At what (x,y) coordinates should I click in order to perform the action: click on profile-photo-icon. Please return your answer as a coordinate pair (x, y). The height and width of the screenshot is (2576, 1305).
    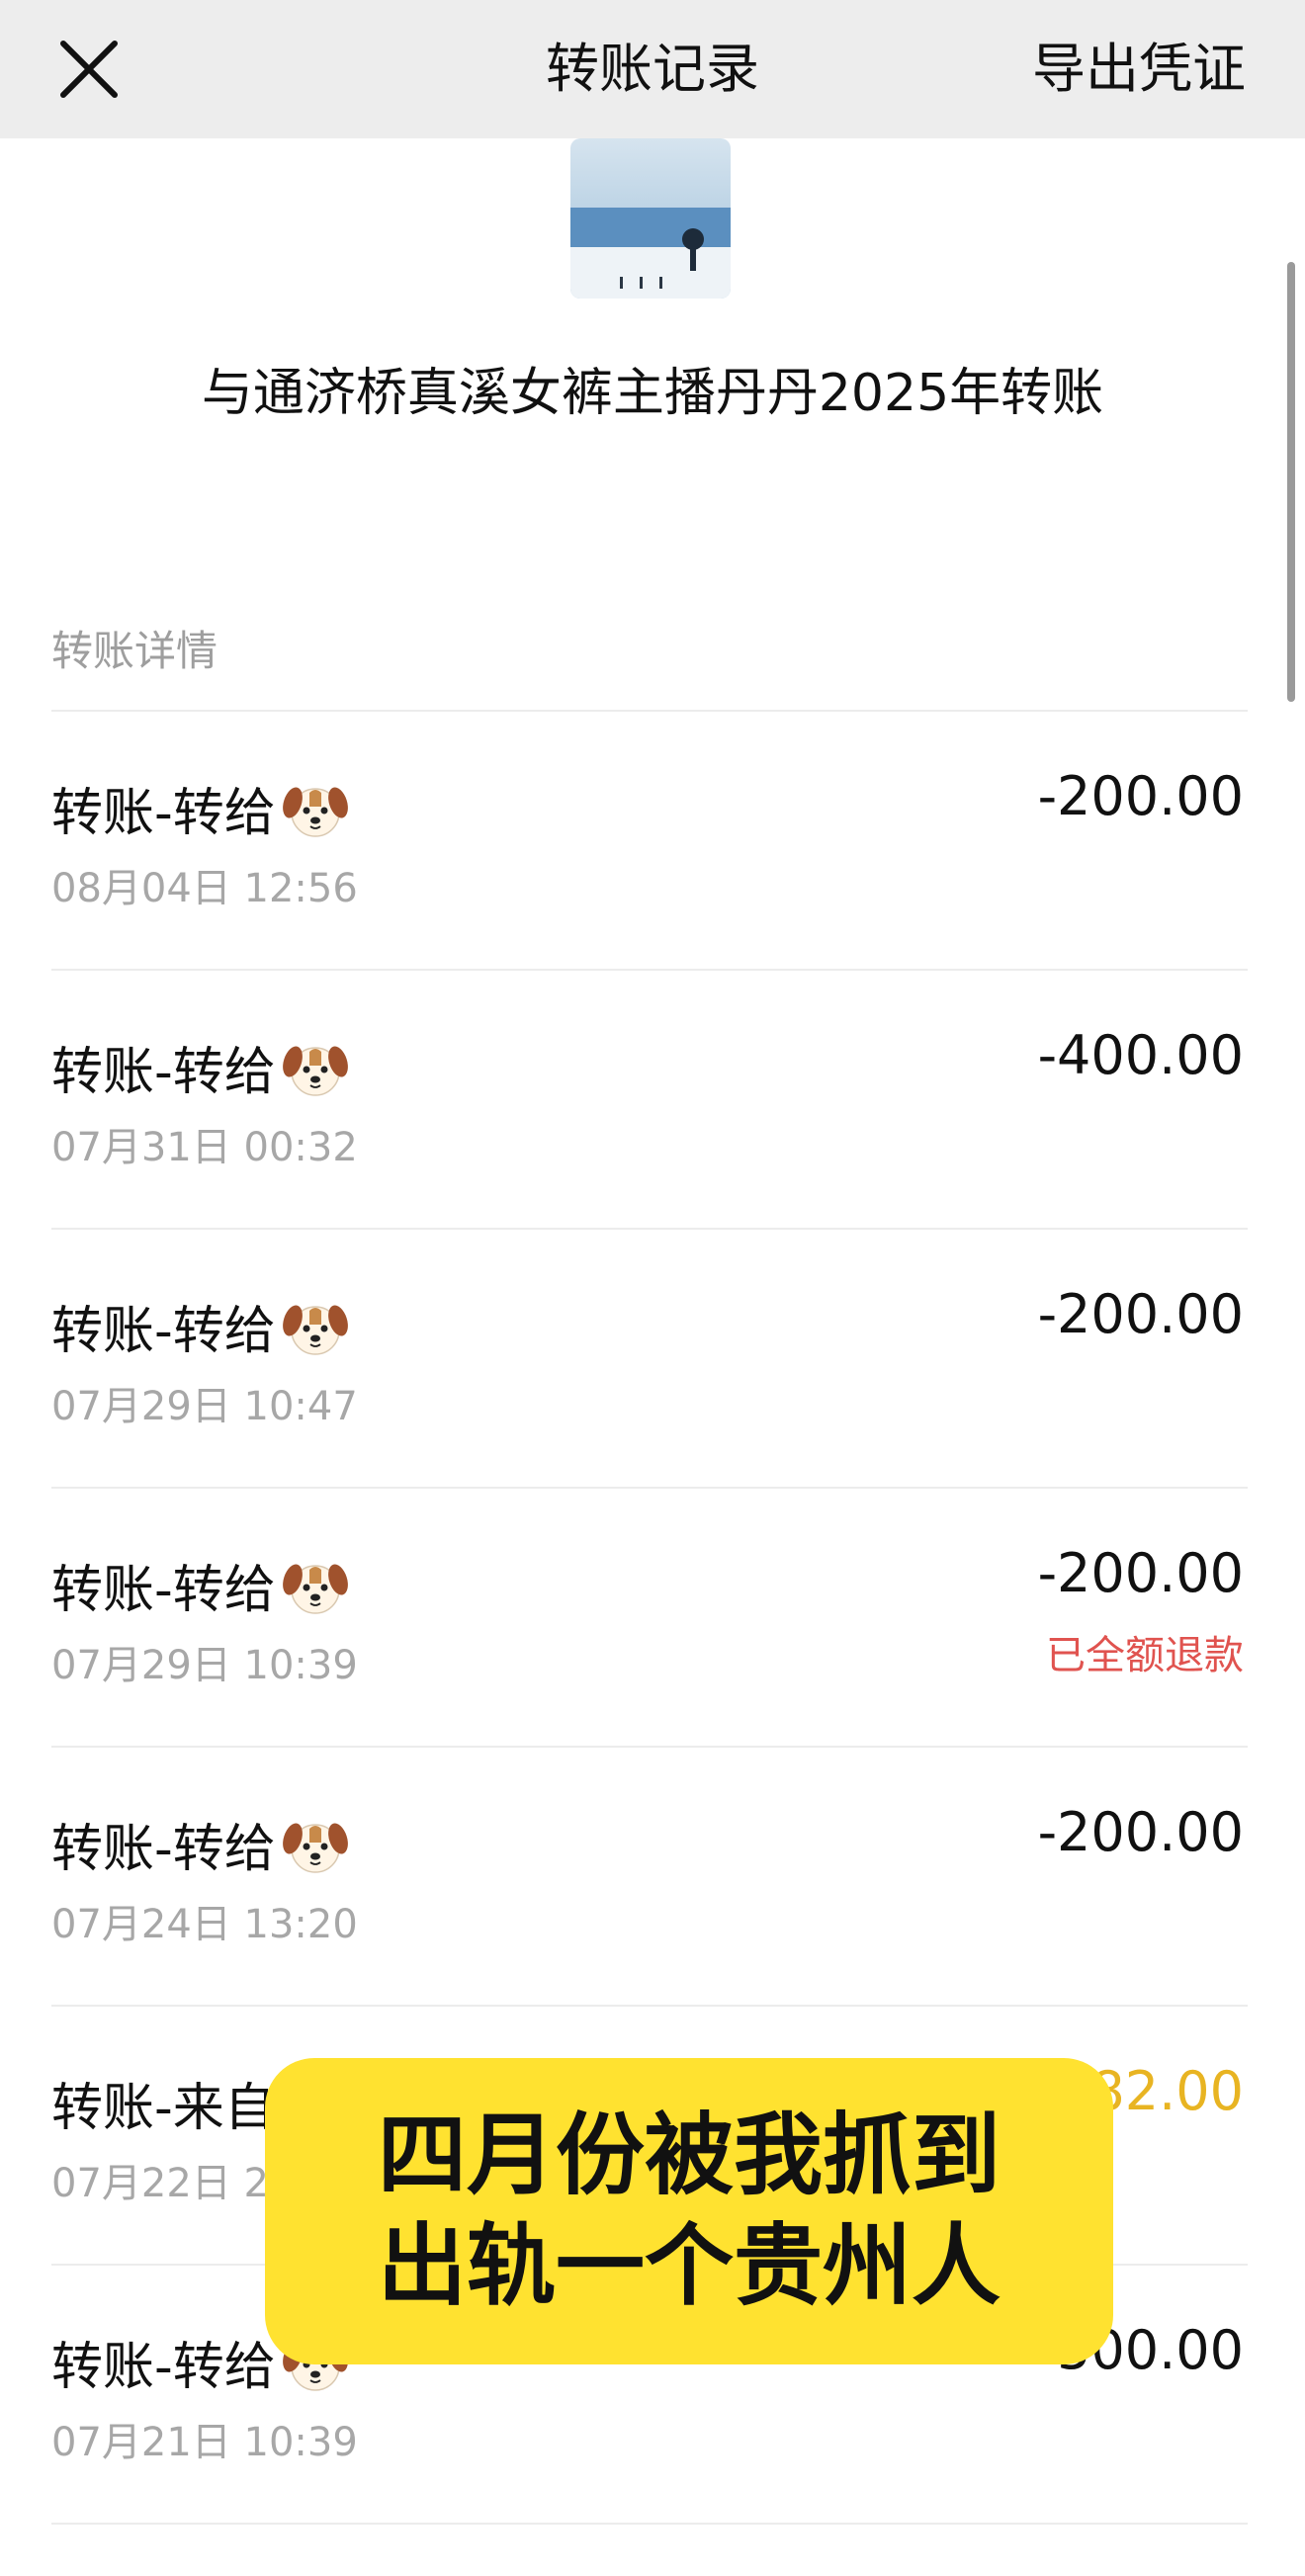
    Looking at the image, I should click on (650, 218).